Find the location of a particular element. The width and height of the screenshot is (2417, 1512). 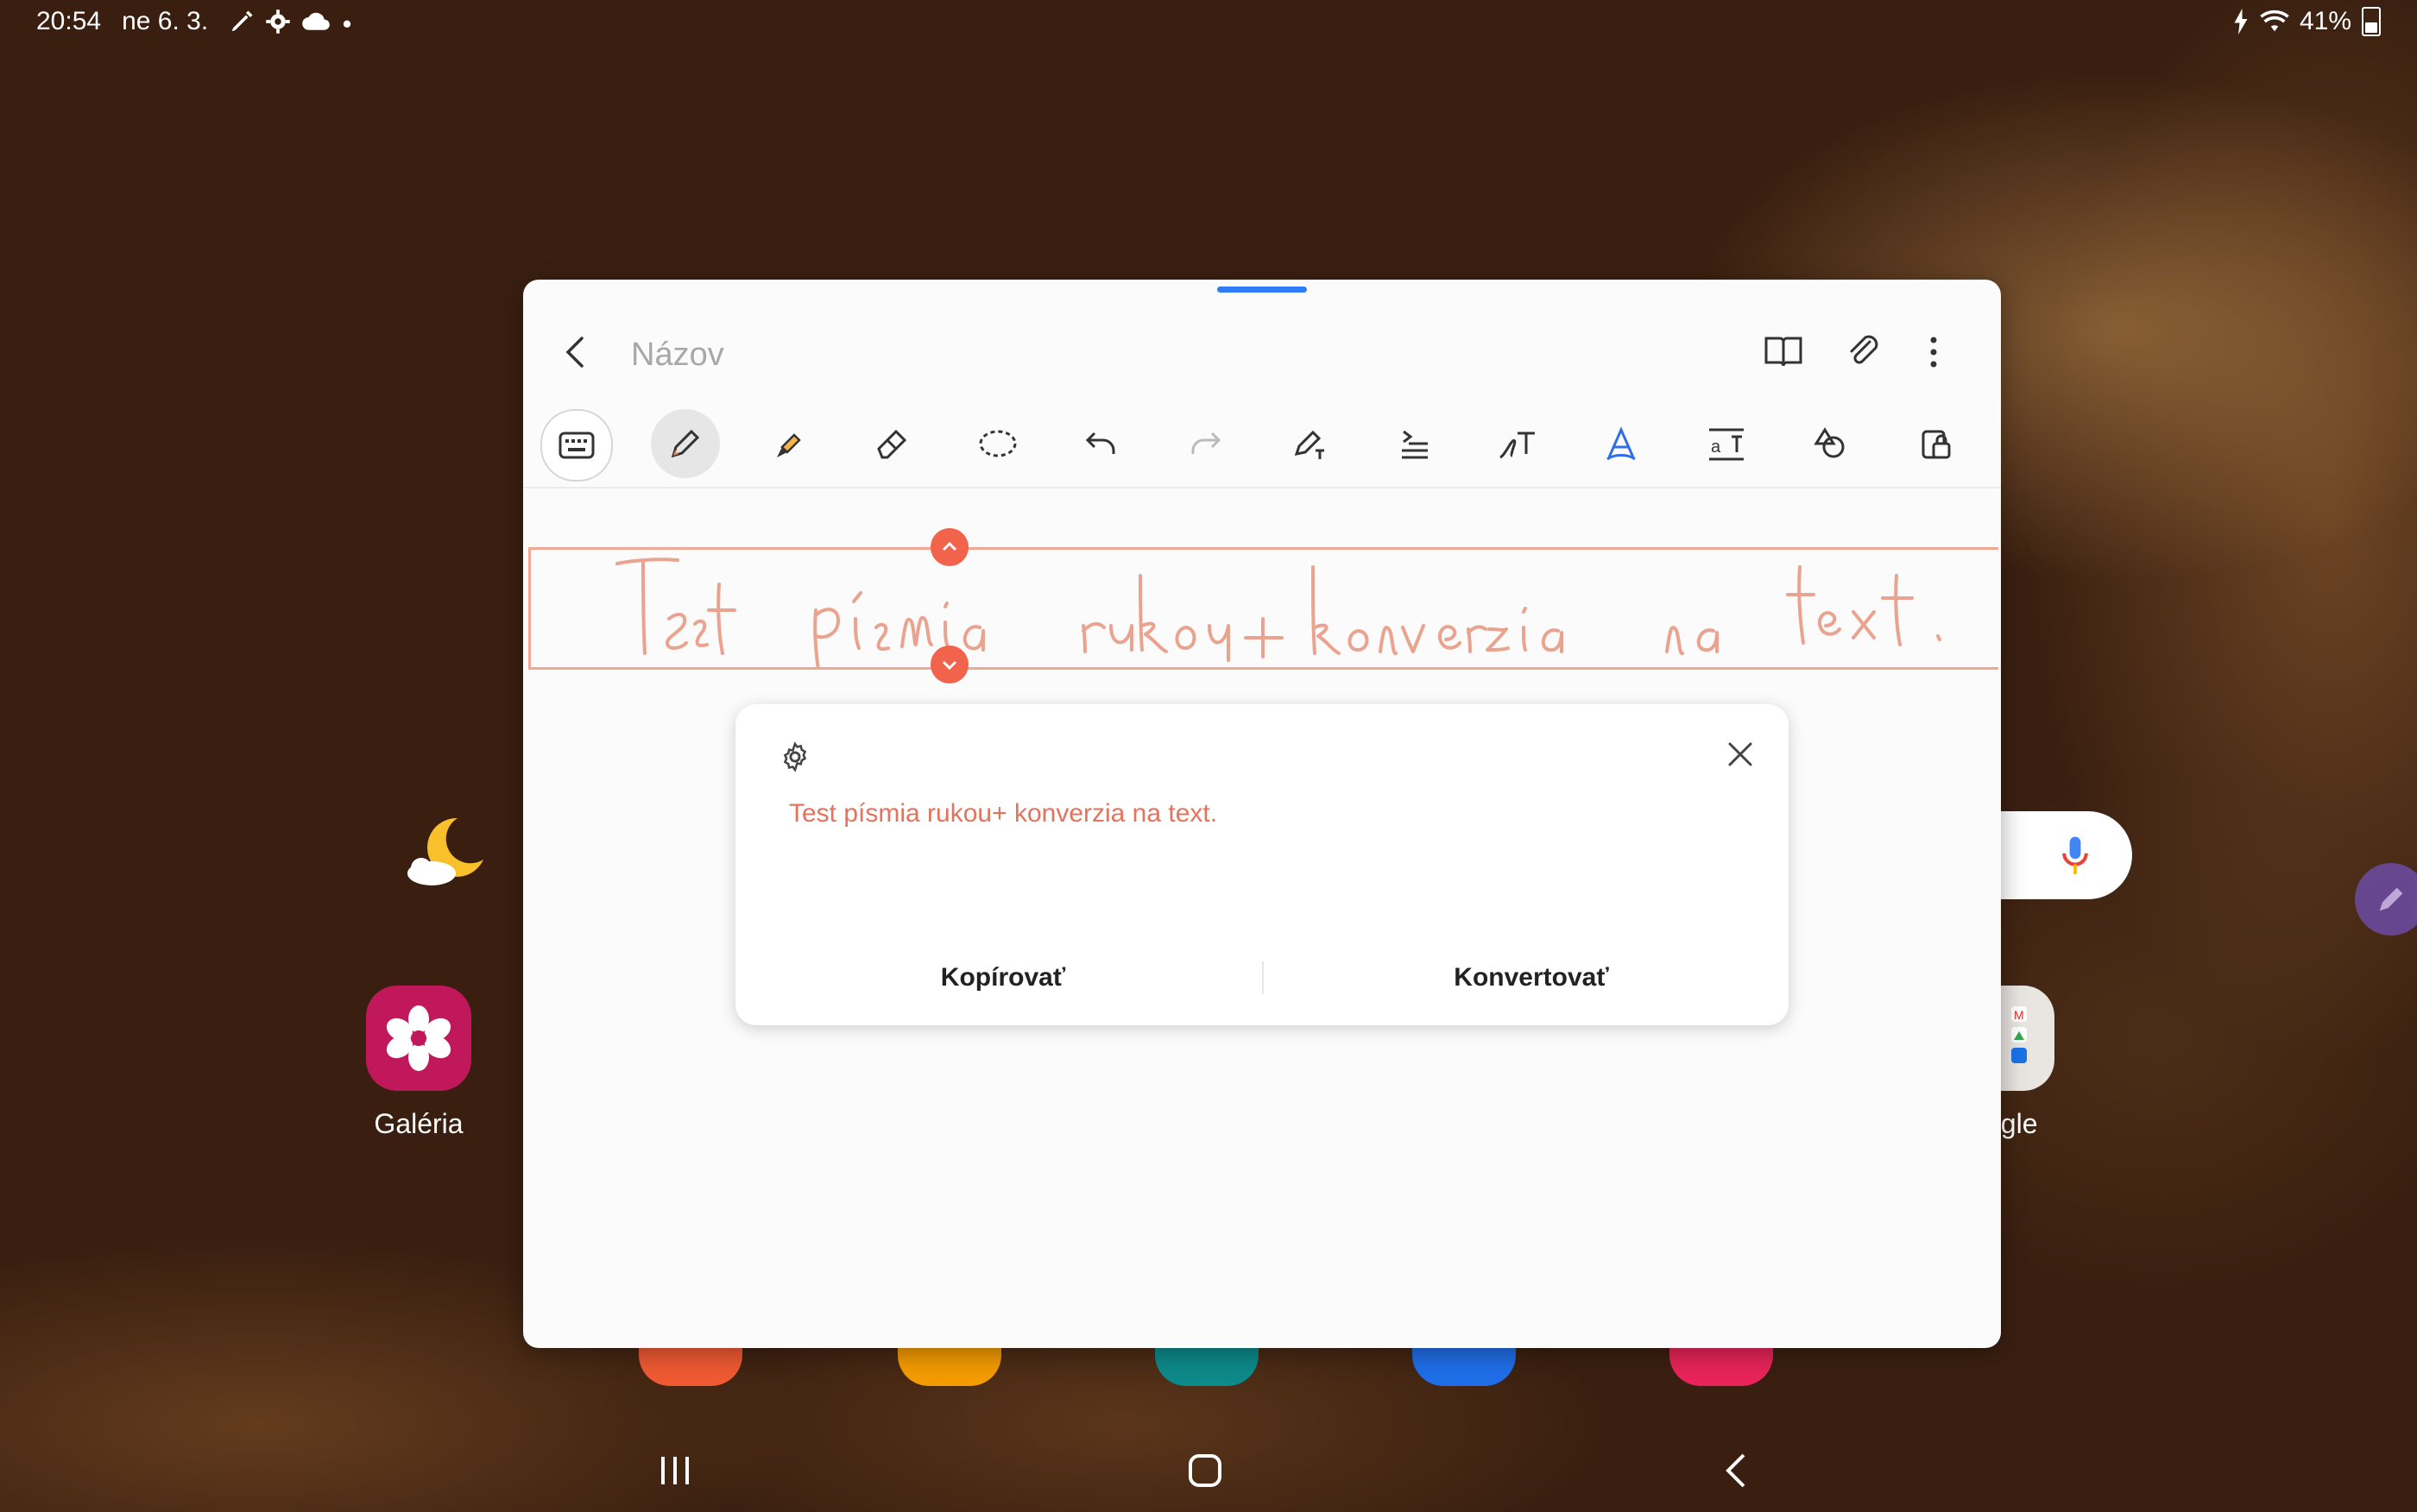

text-style-icon is located at coordinates (1621, 443).